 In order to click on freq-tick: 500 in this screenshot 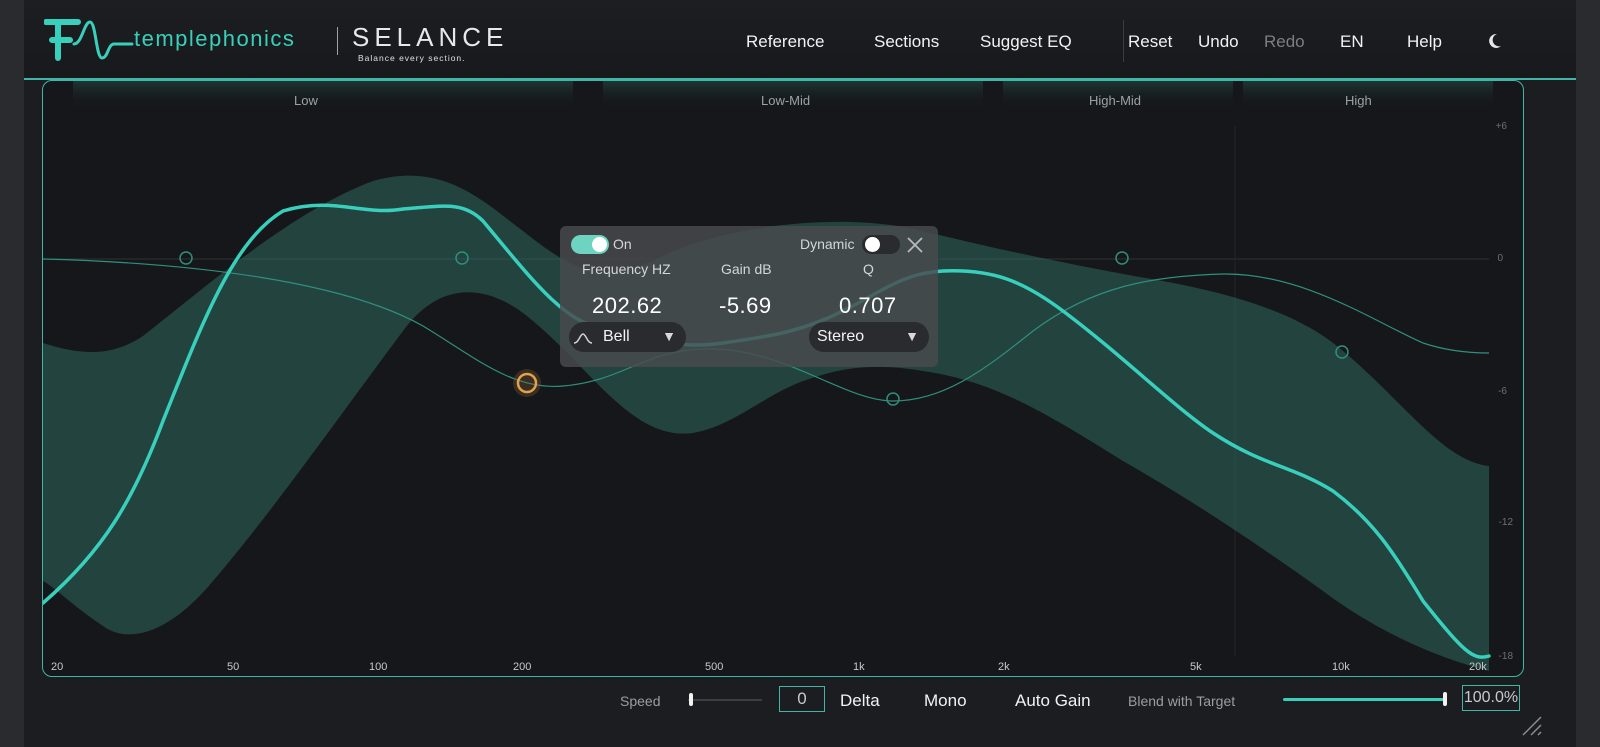, I will do `click(714, 667)`.